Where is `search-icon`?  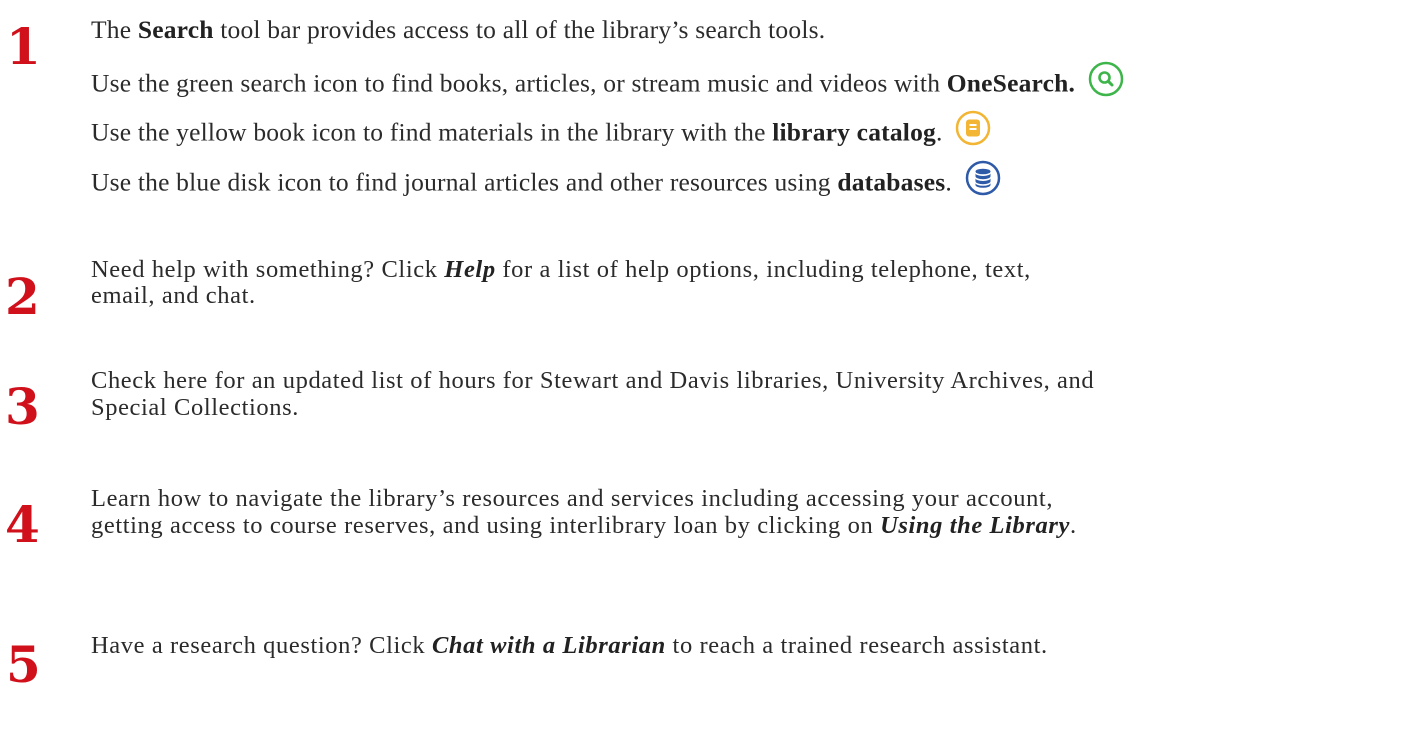 search-icon is located at coordinates (1106, 82).